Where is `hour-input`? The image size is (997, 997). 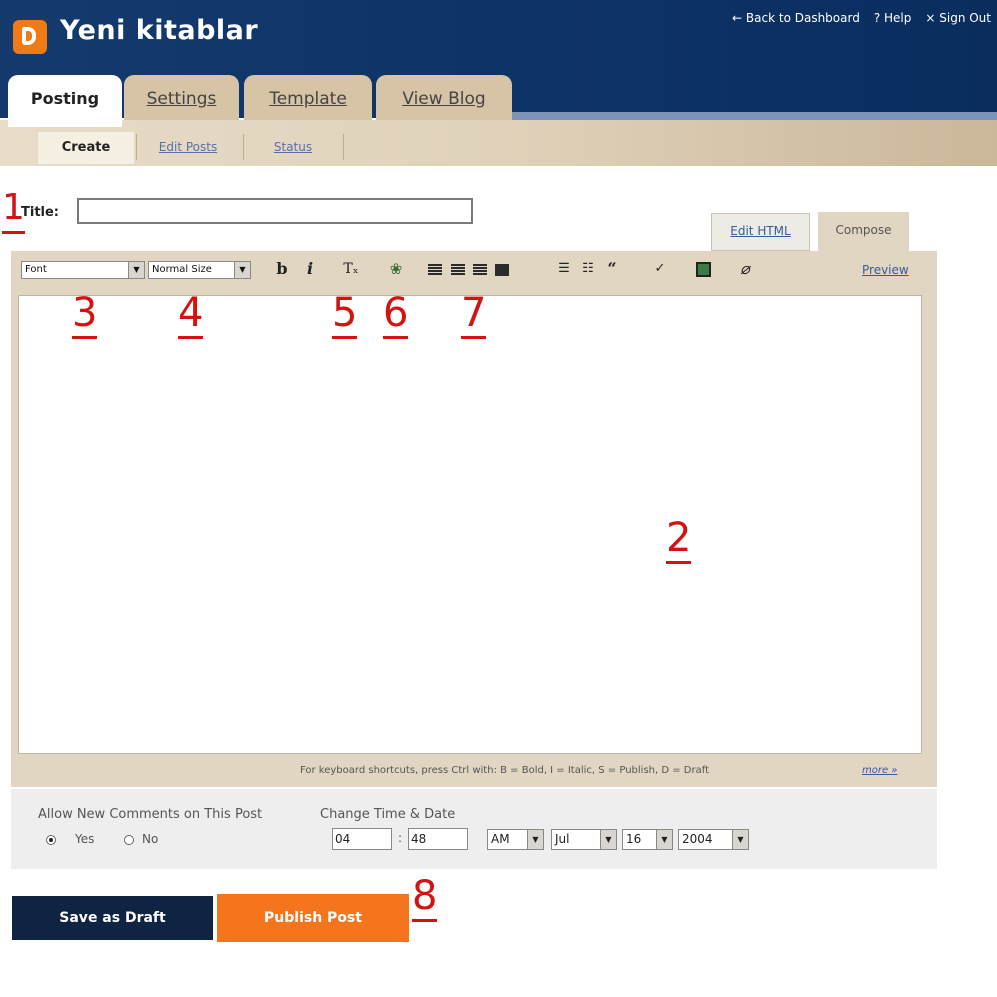
hour-input is located at coordinates (362, 839).